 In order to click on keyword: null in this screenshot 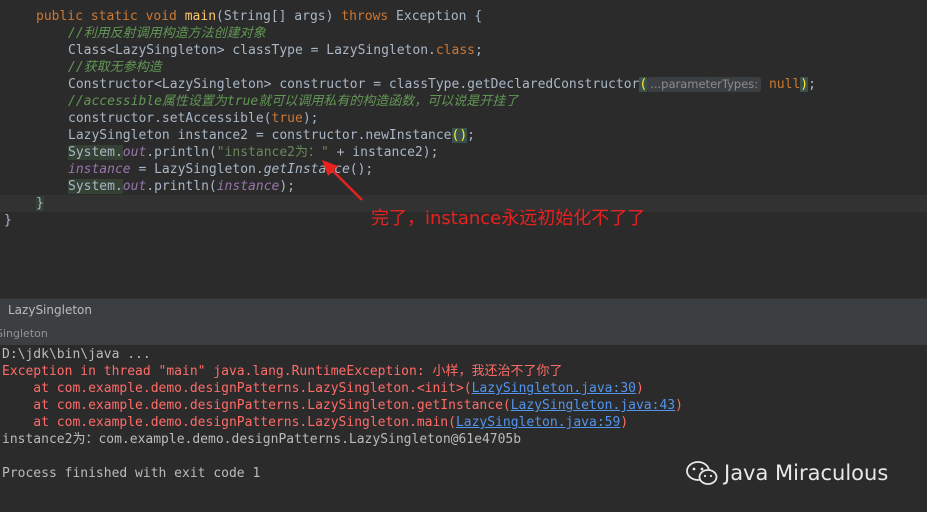, I will do `click(784, 84)`.